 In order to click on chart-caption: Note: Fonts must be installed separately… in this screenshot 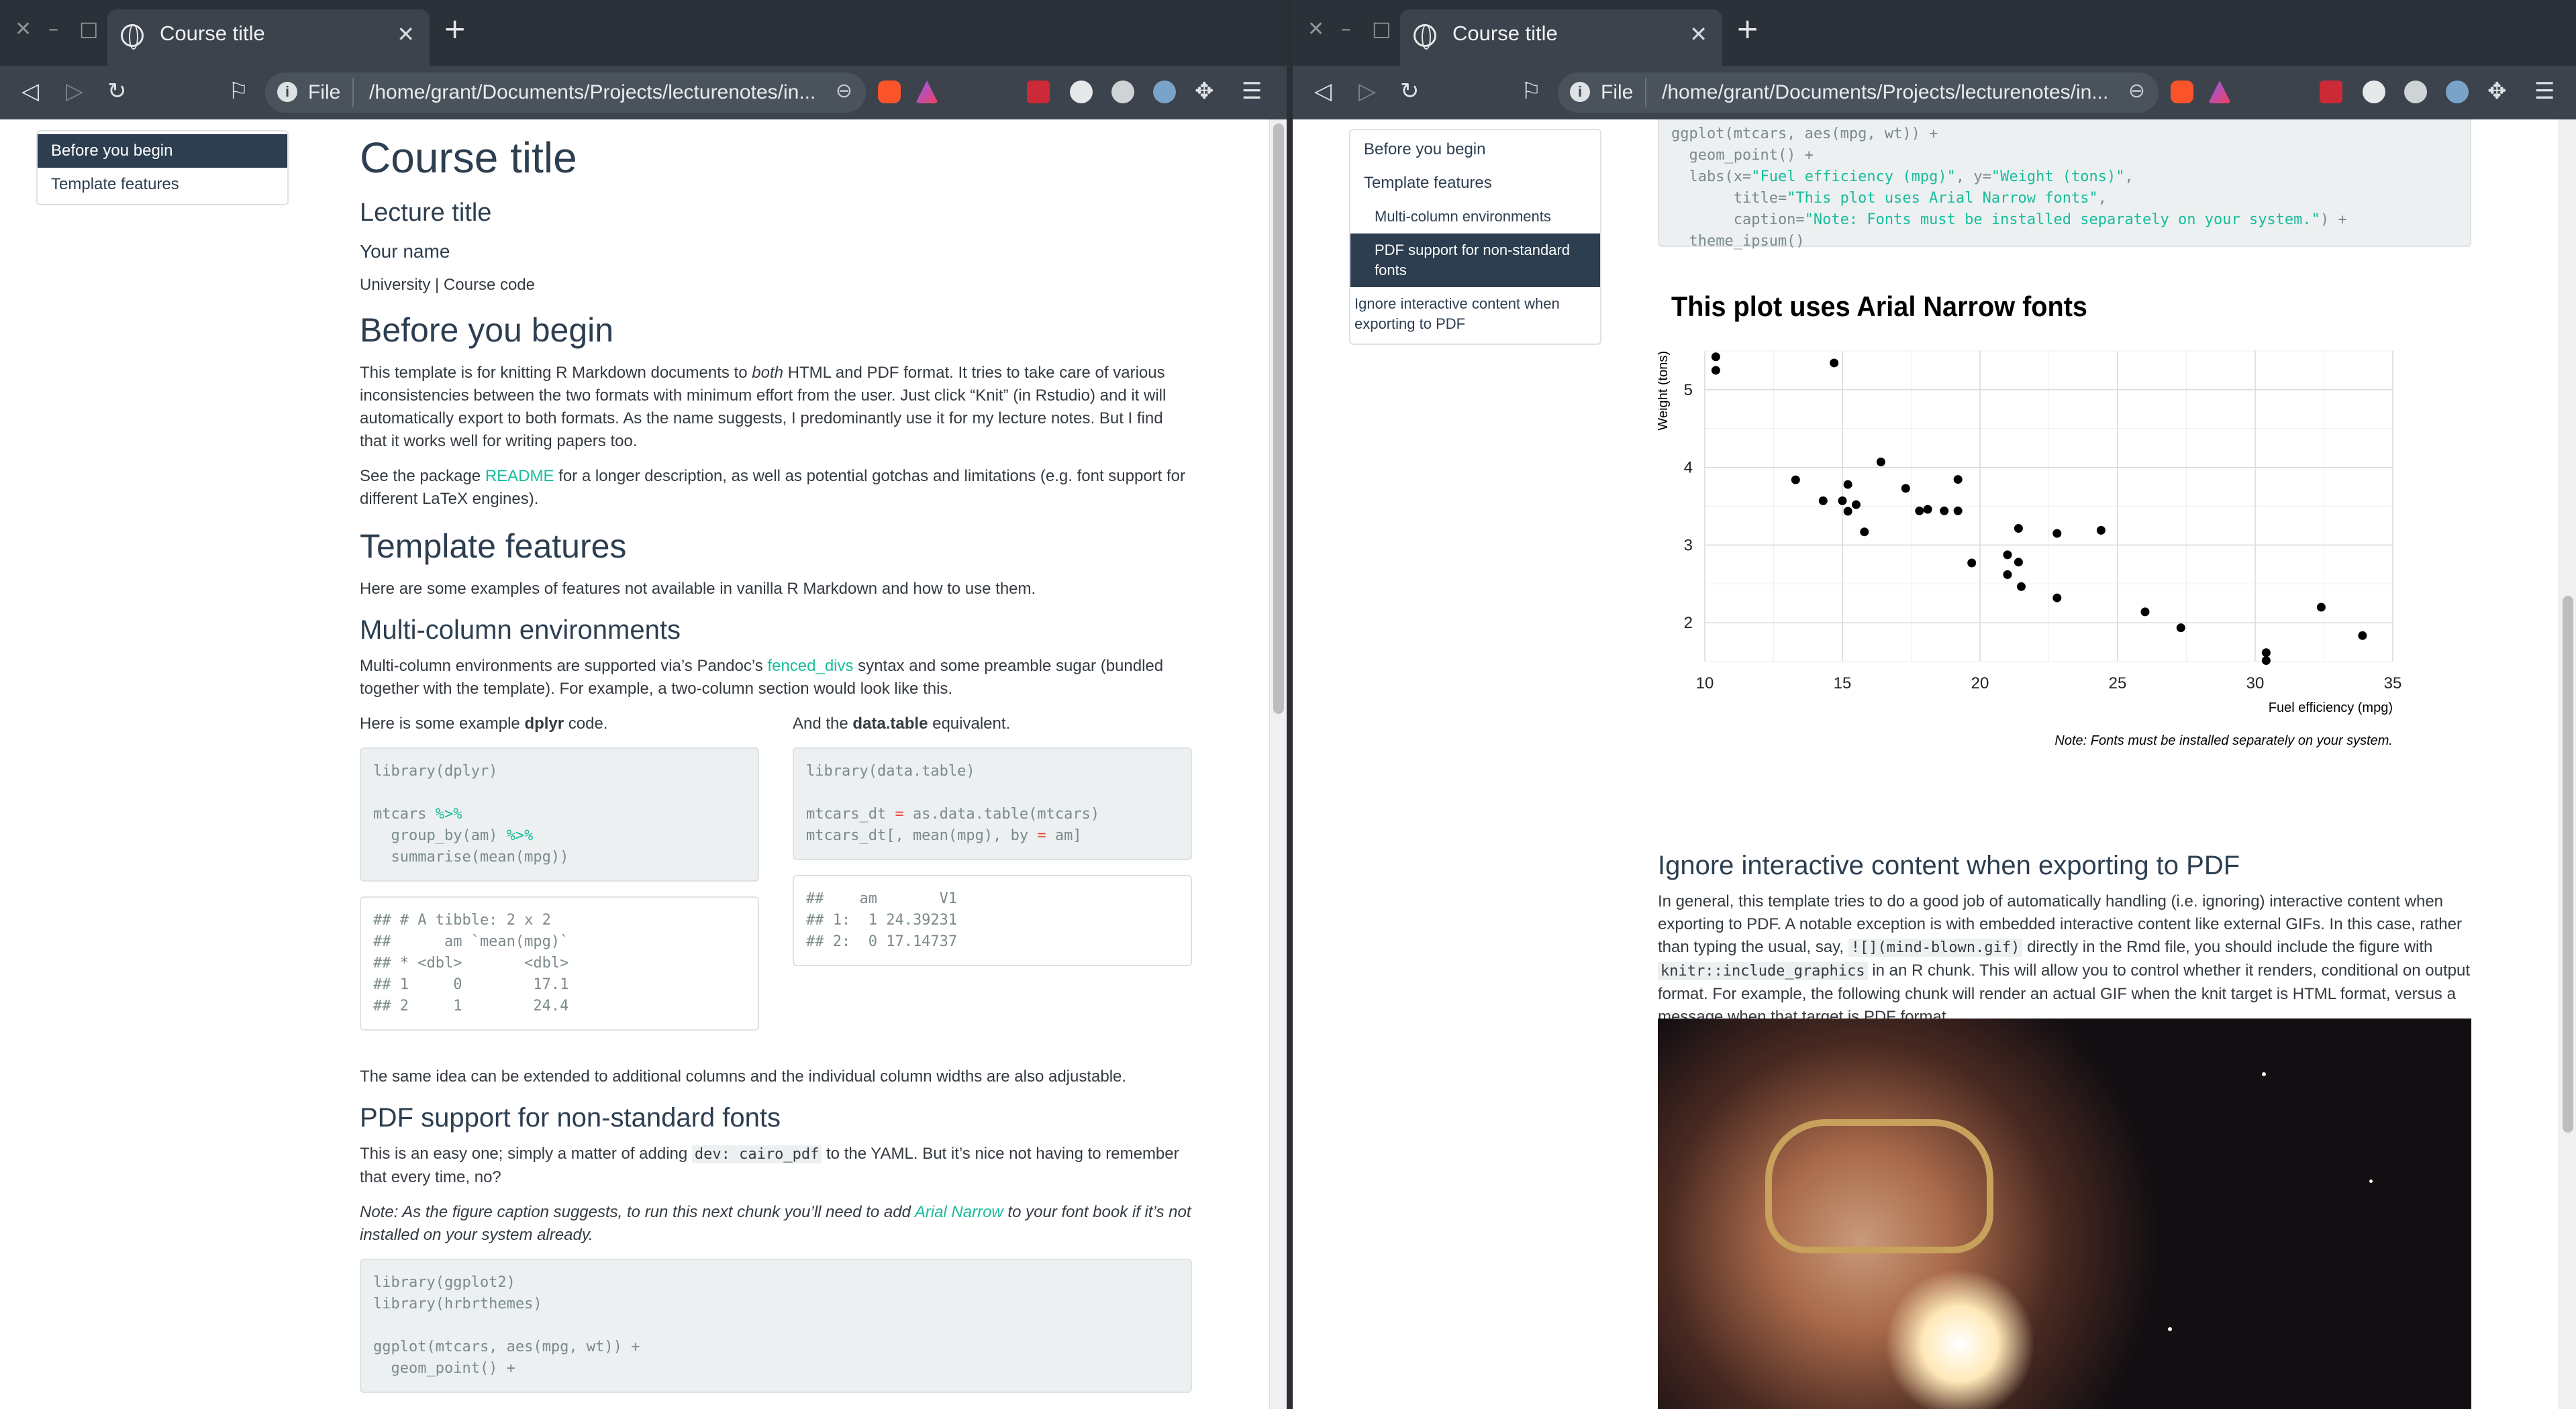, I will do `click(2223, 740)`.